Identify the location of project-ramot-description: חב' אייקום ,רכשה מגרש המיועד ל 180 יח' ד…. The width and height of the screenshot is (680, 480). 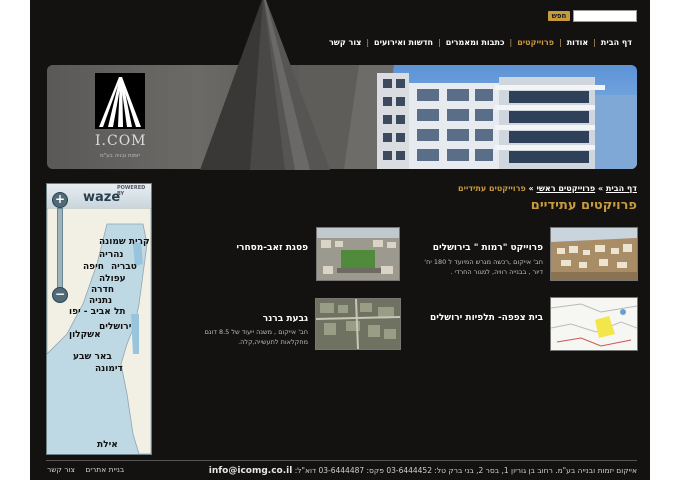
(483, 267).